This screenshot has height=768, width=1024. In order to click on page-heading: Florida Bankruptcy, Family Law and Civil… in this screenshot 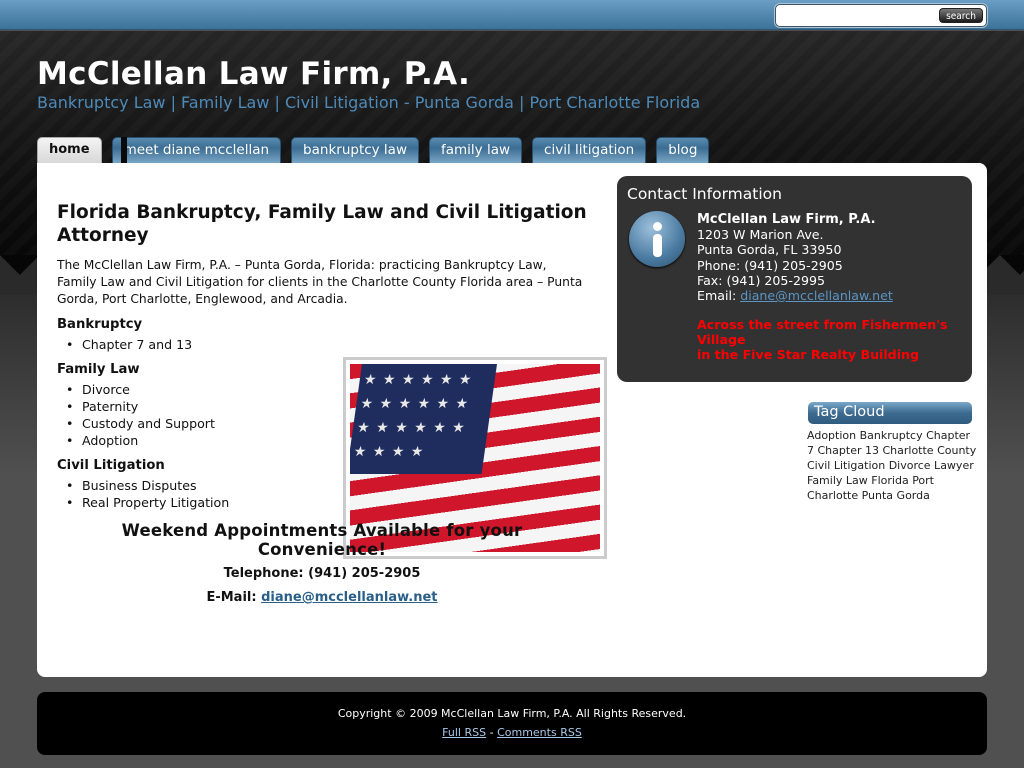, I will do `click(322, 224)`.